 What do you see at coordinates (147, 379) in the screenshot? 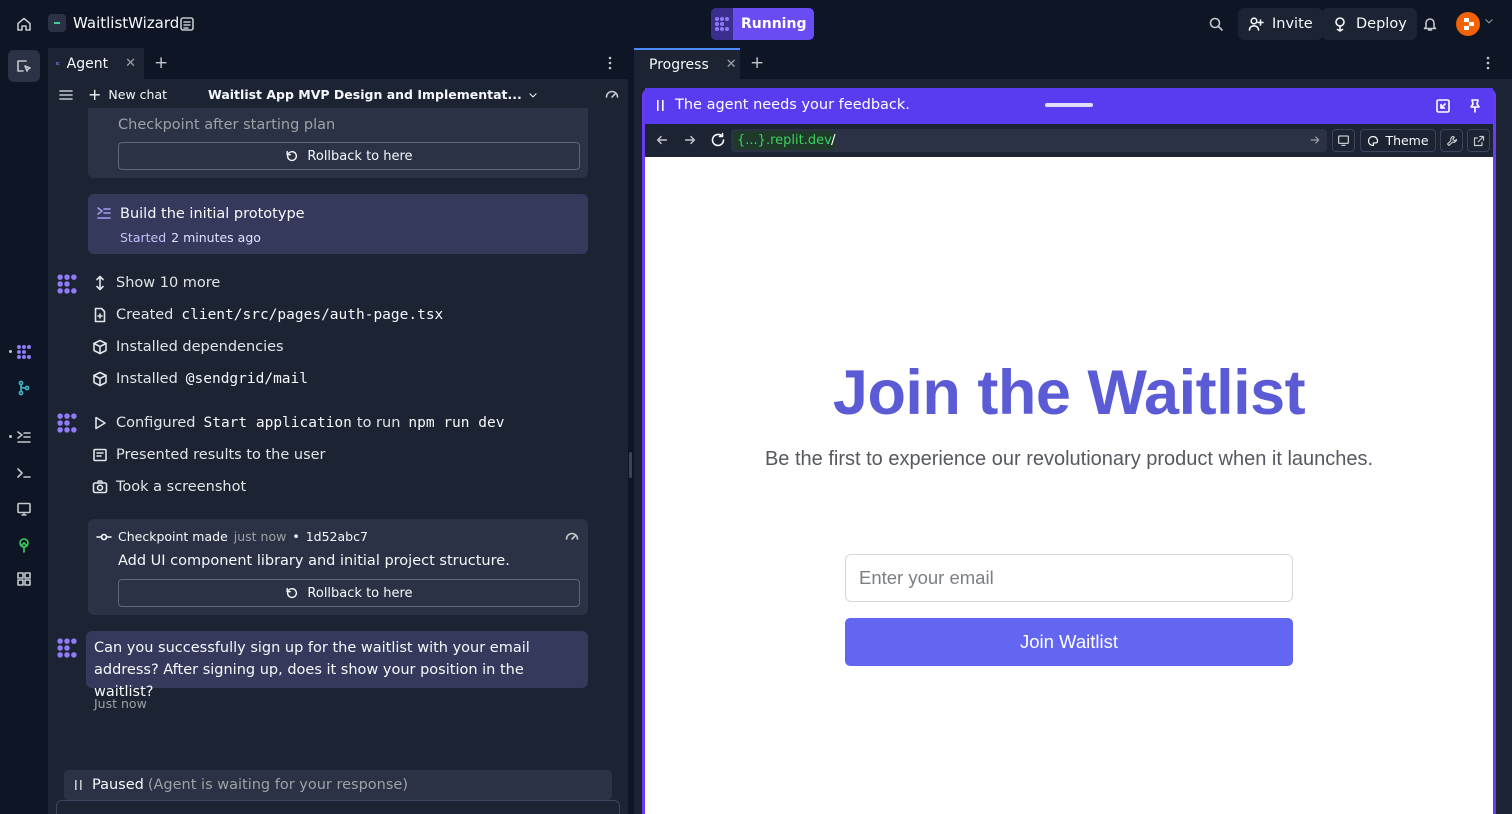
I see `action-label: Installed` at bounding box center [147, 379].